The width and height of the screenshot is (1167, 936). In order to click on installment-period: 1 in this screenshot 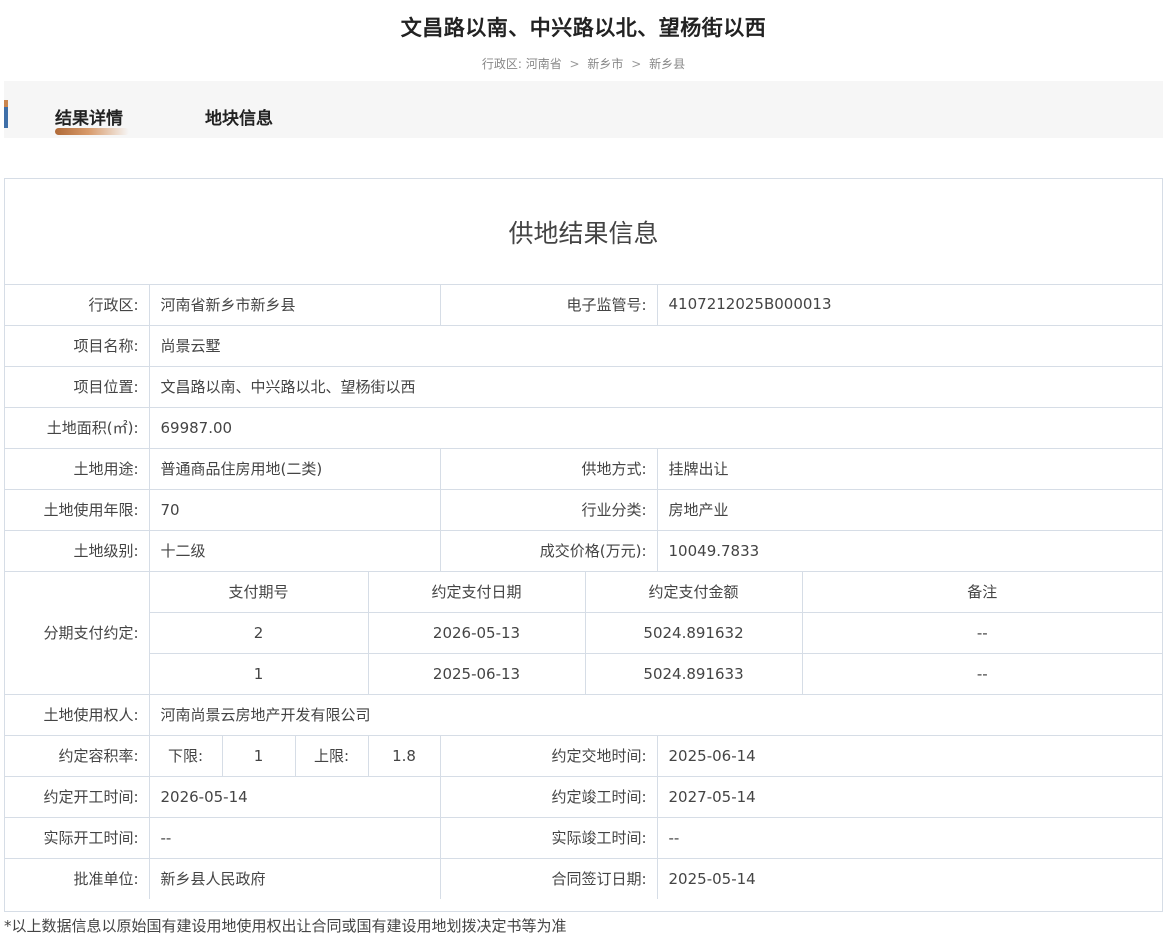, I will do `click(259, 673)`.